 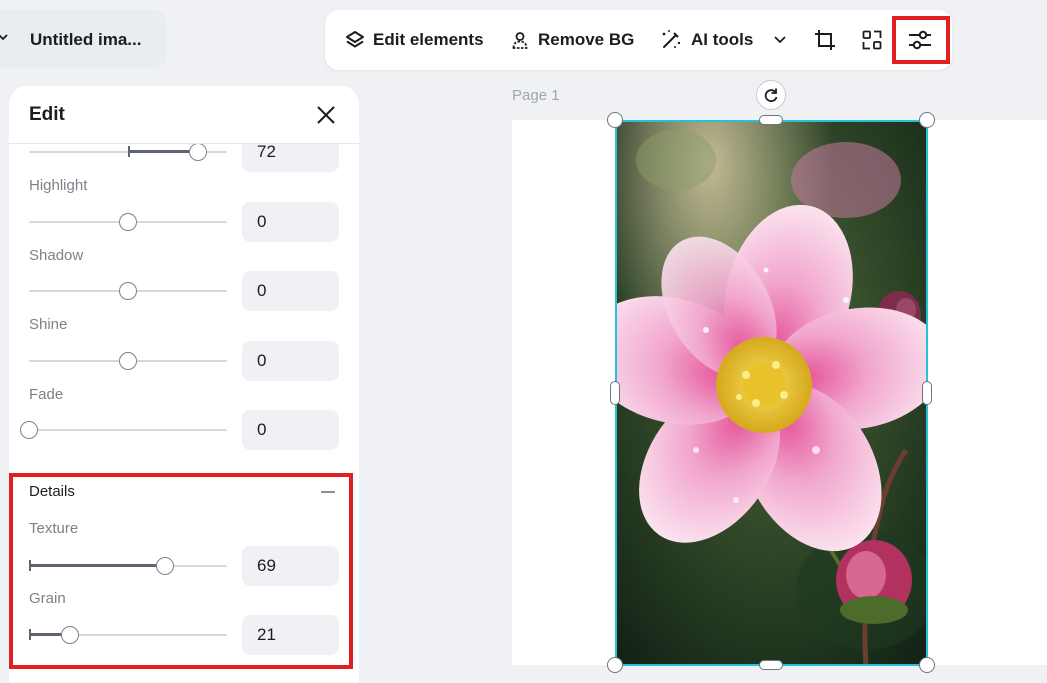 I want to click on ai-tools-button: AI tools, so click(x=723, y=40).